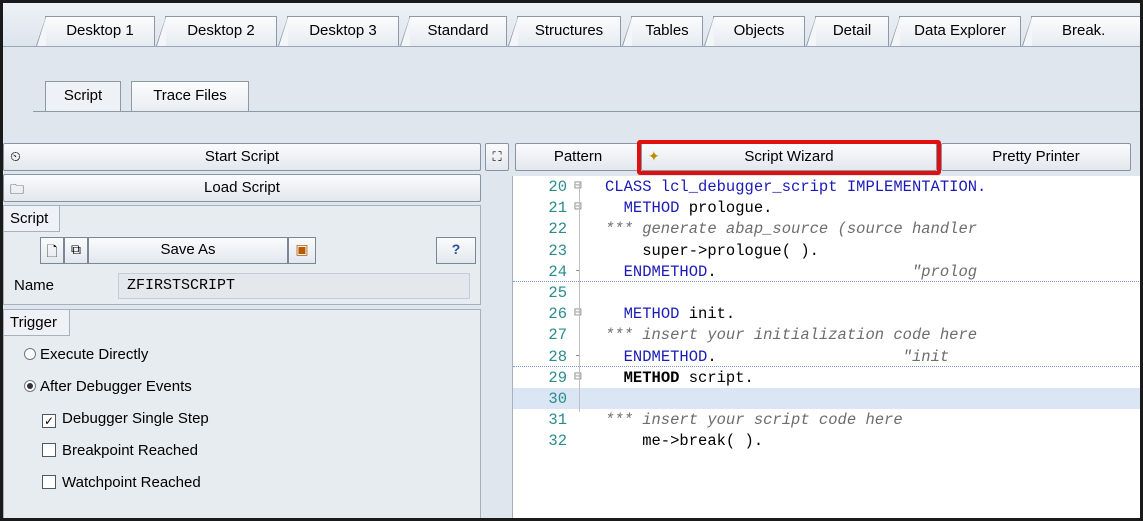 This screenshot has width=1143, height=521. I want to click on tab-tables: Tables, so click(662, 31).